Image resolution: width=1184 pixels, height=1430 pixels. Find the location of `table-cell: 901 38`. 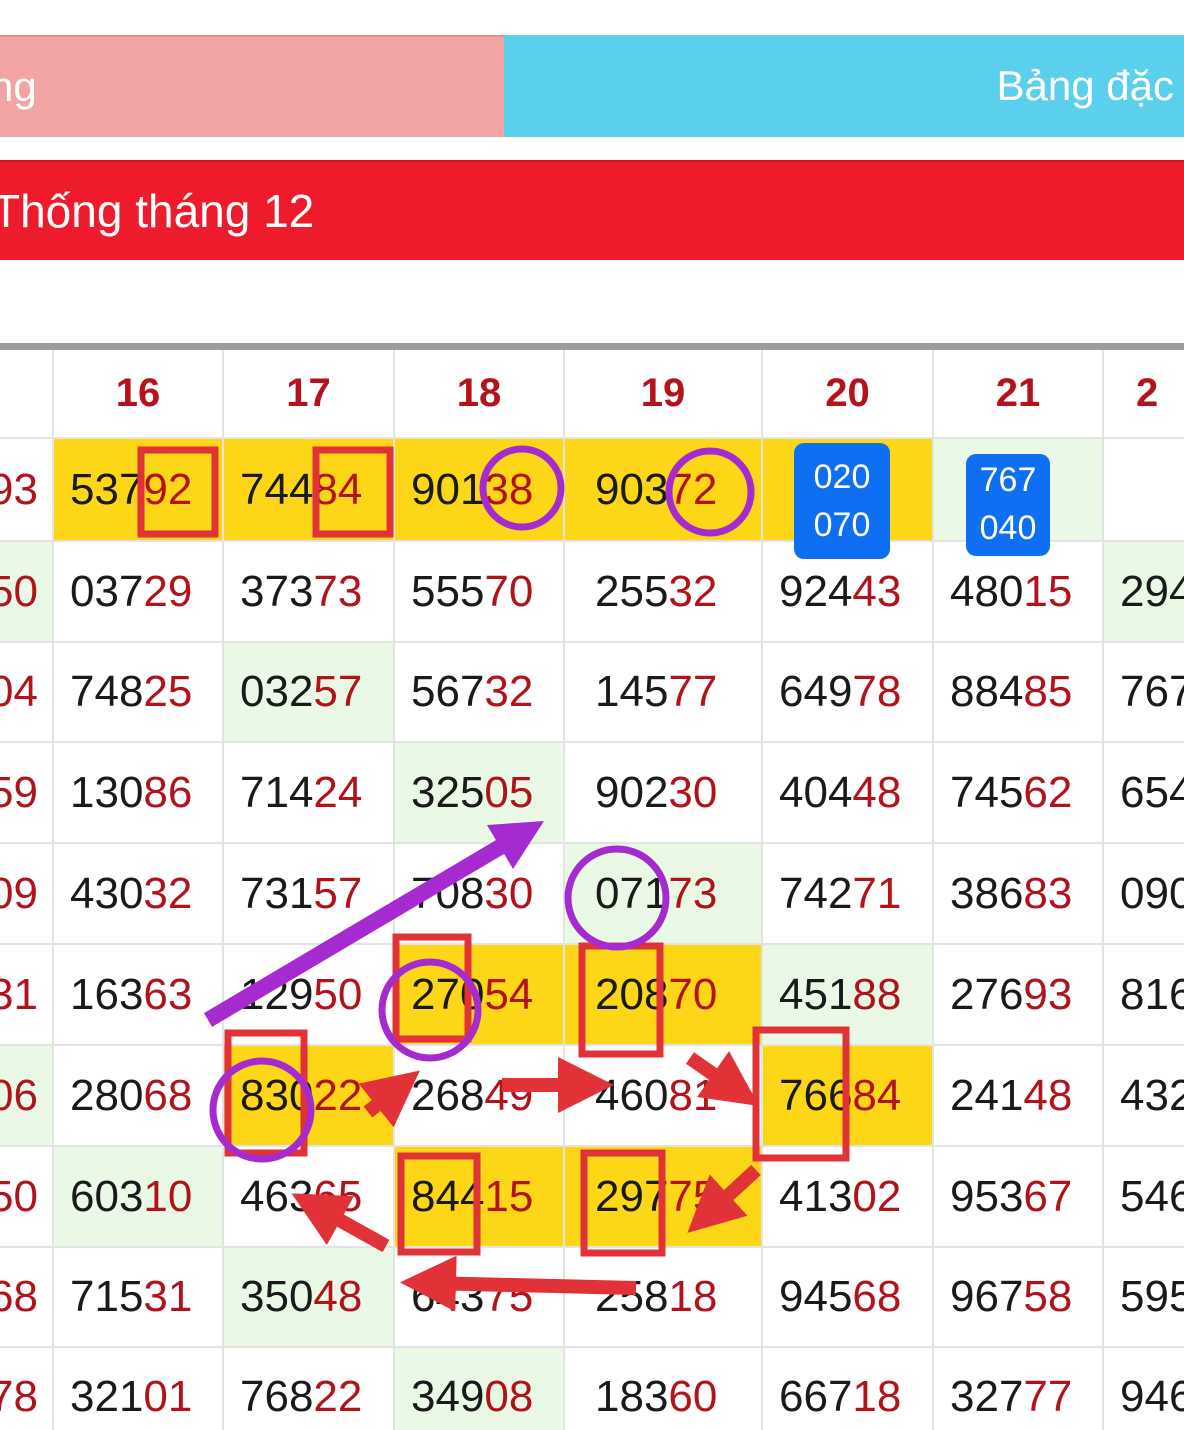

table-cell: 901 38 is located at coordinates (480, 490).